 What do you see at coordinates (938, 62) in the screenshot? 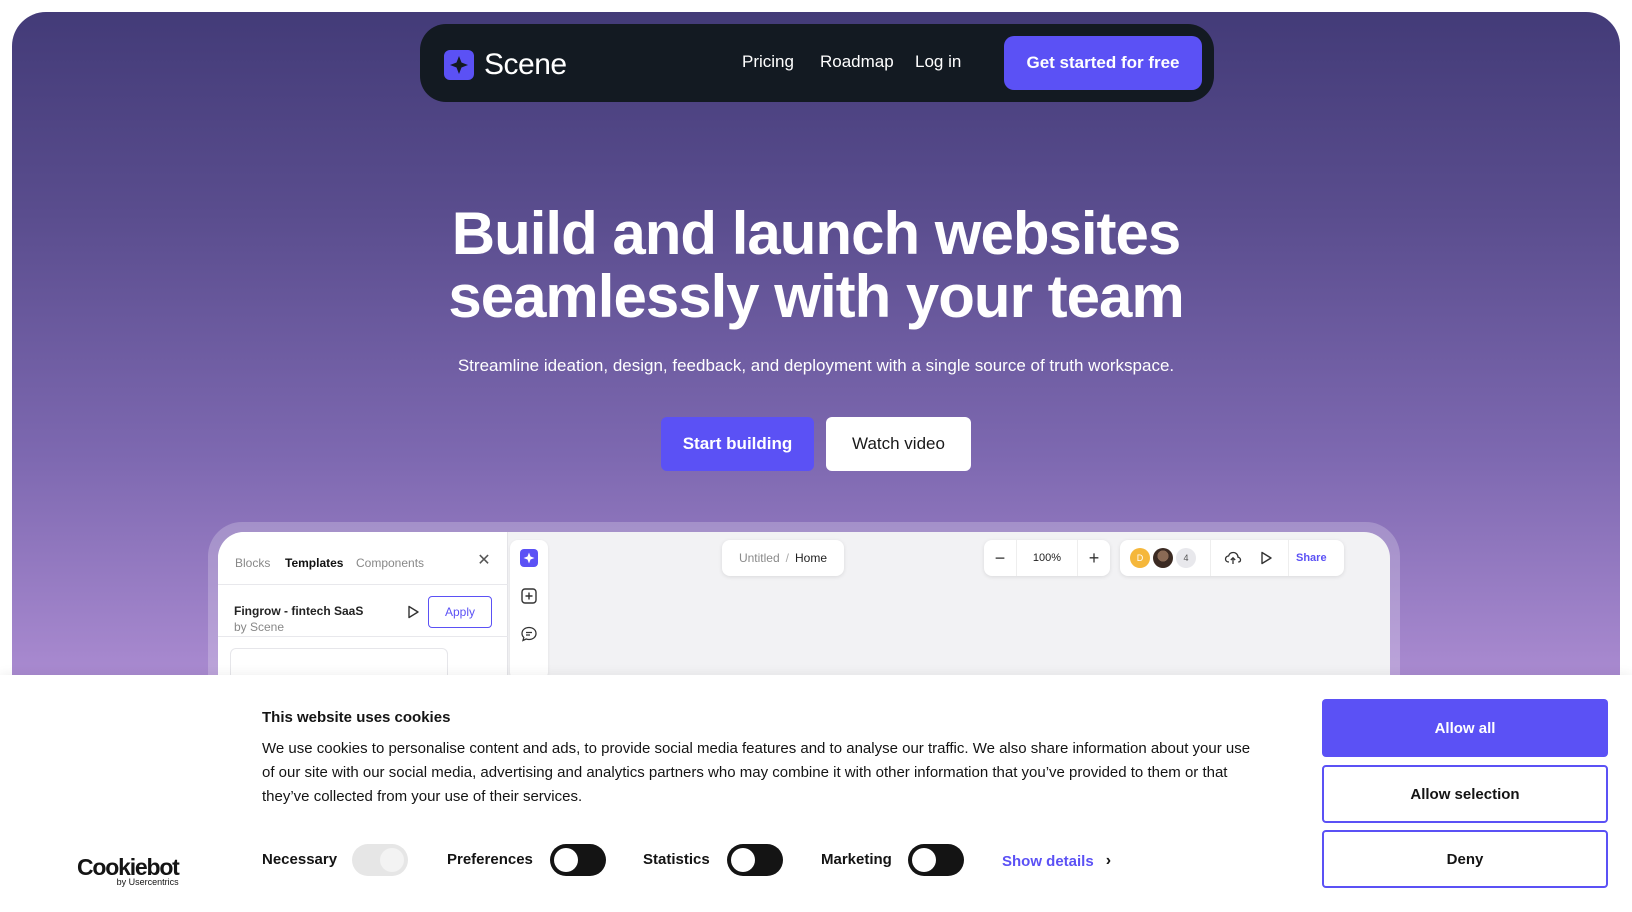
I see `nav-link-login: Log in` at bounding box center [938, 62].